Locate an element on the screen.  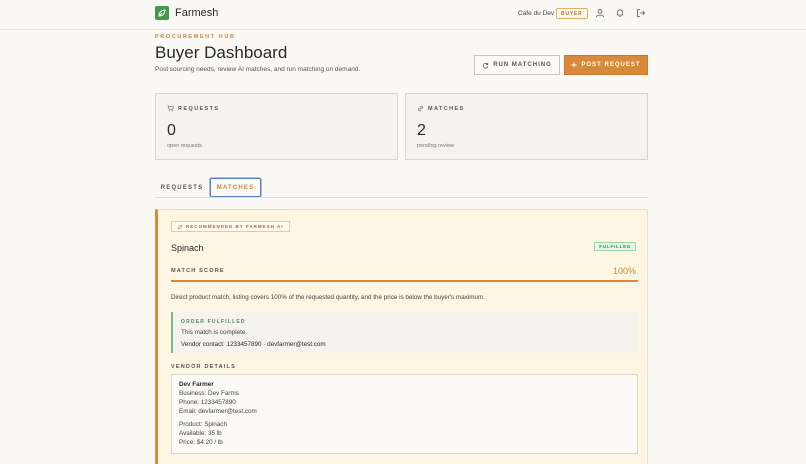
matches-stat-label: MATCHES is located at coordinates (446, 108).